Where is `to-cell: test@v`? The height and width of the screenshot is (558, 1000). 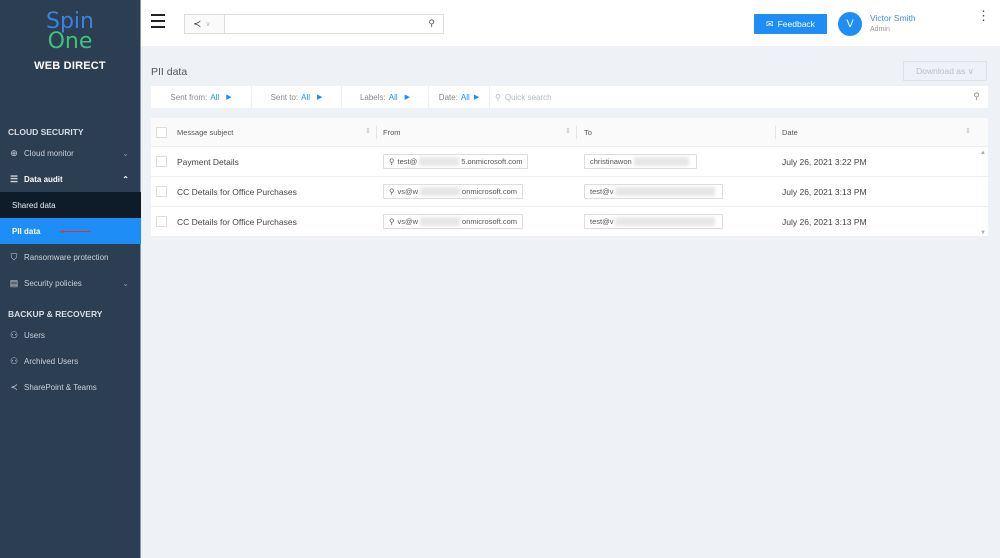 to-cell: test@v is located at coordinates (654, 191).